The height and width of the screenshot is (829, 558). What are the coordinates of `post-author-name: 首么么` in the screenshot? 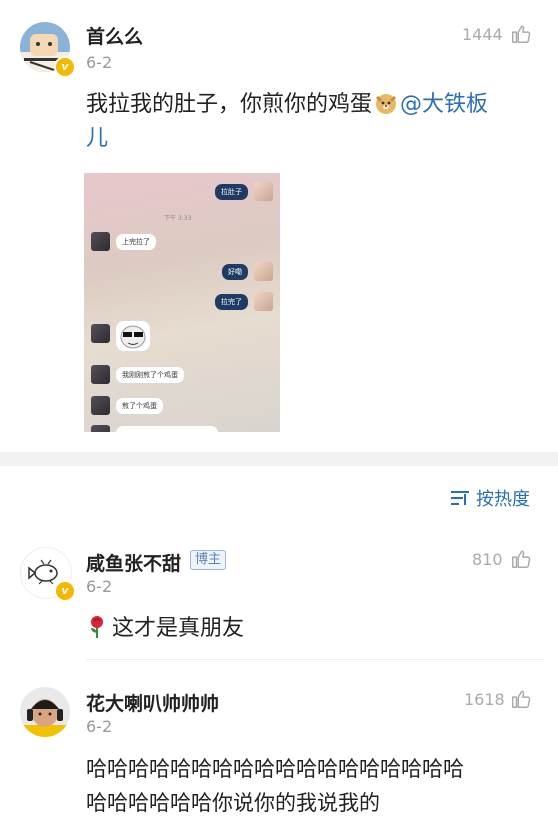 It's located at (114, 35).